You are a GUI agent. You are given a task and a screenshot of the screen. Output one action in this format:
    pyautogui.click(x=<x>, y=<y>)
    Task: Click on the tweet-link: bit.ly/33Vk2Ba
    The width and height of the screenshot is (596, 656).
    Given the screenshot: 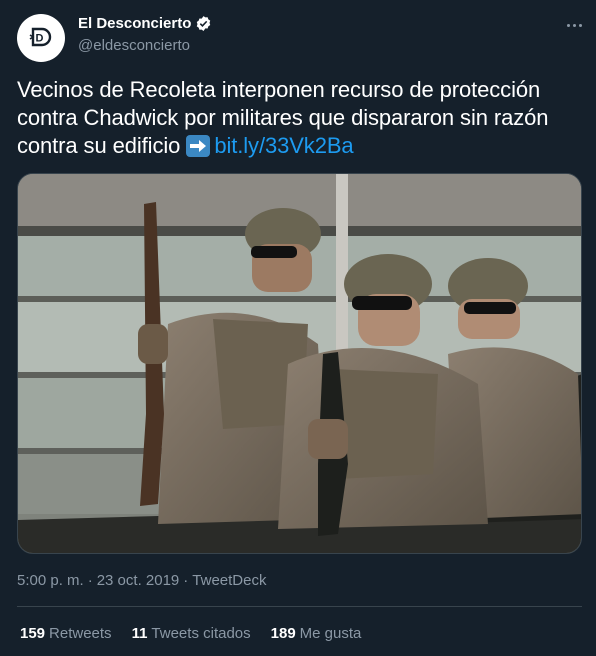 What is the action you would take?
    pyautogui.click(x=283, y=145)
    